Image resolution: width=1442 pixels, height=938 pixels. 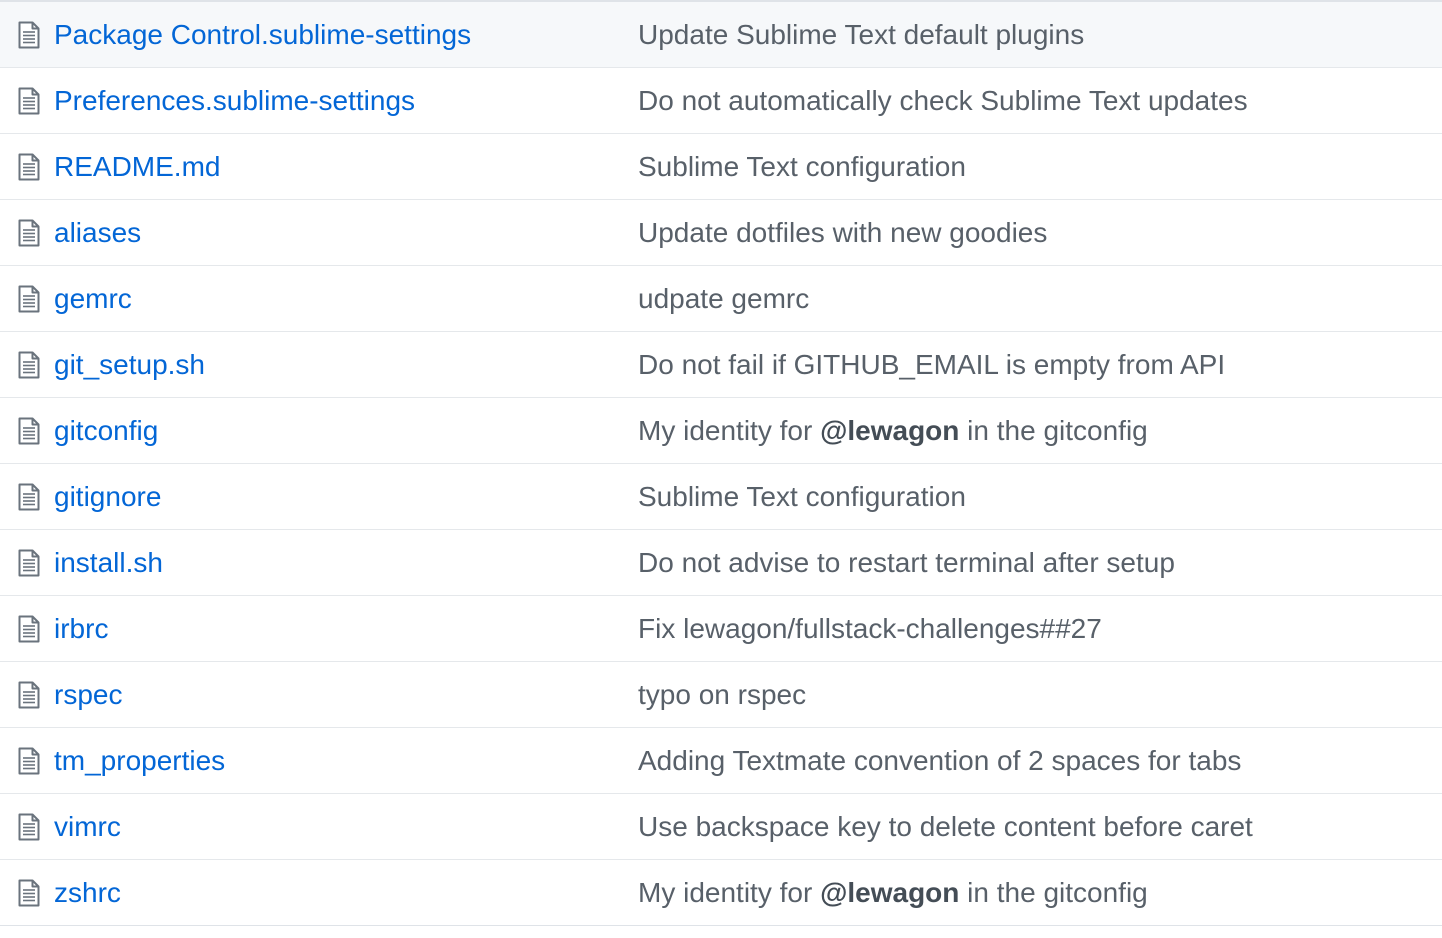 What do you see at coordinates (139, 760) in the screenshot?
I see `file-name-link: tm_properties` at bounding box center [139, 760].